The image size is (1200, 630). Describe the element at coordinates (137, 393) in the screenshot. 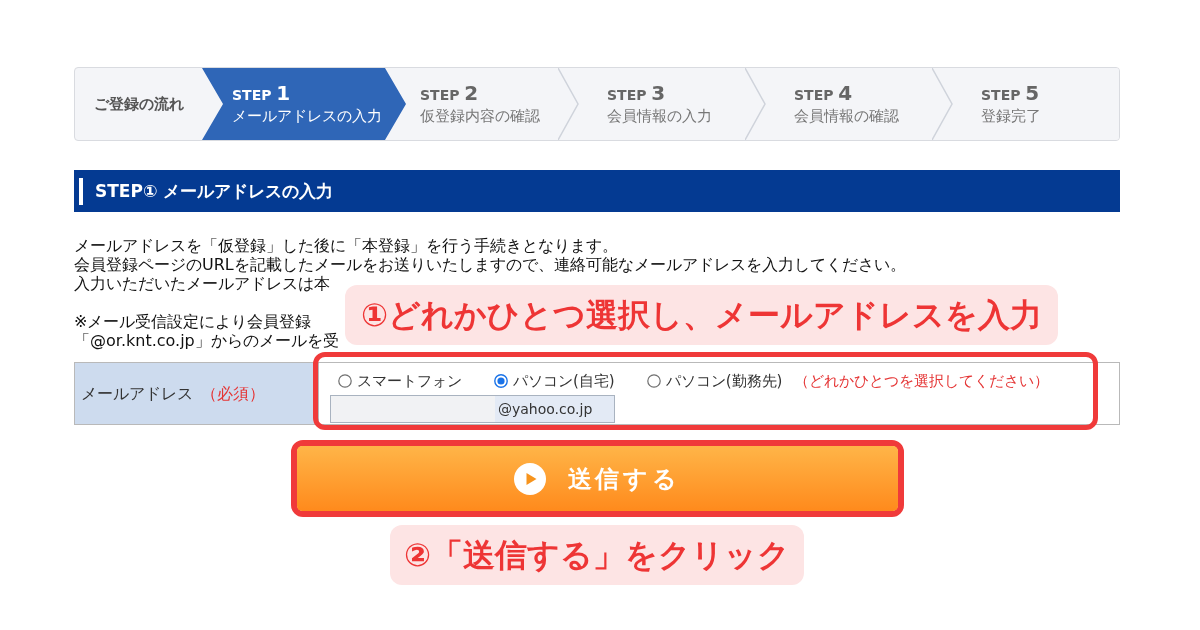

I see `field-label: メールアドレス` at that location.